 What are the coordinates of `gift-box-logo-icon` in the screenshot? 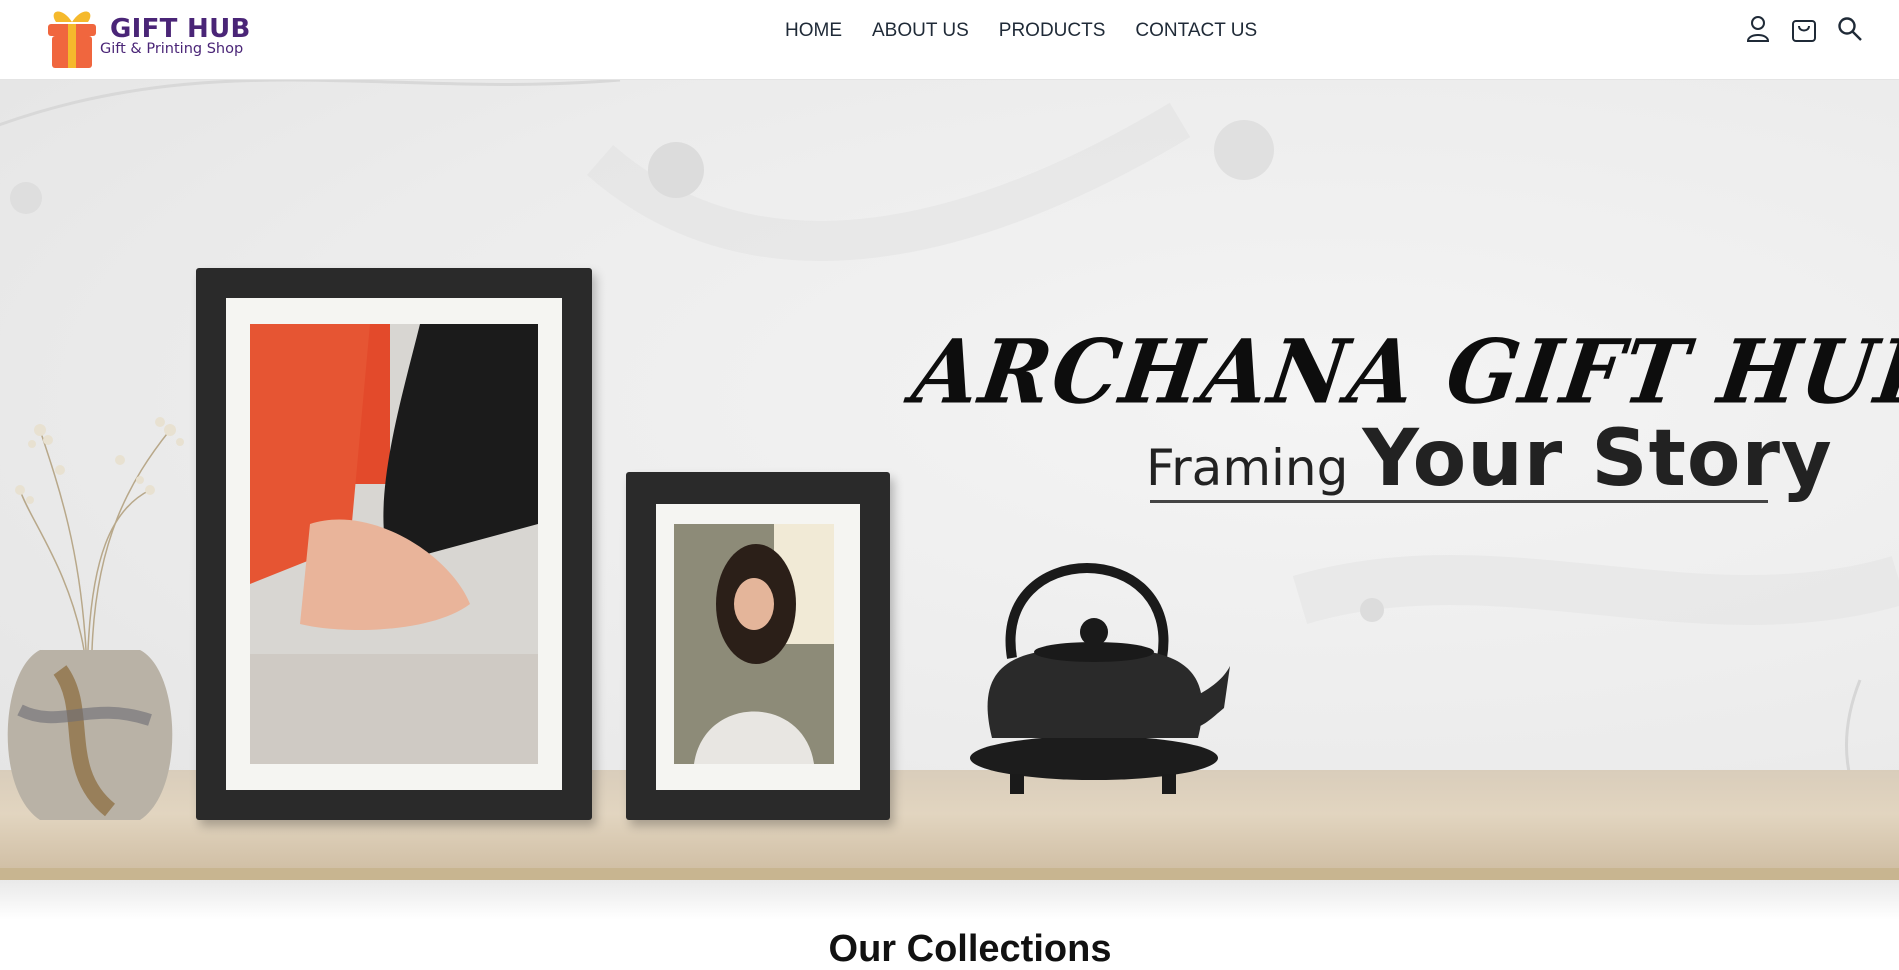 It's located at (72, 39).